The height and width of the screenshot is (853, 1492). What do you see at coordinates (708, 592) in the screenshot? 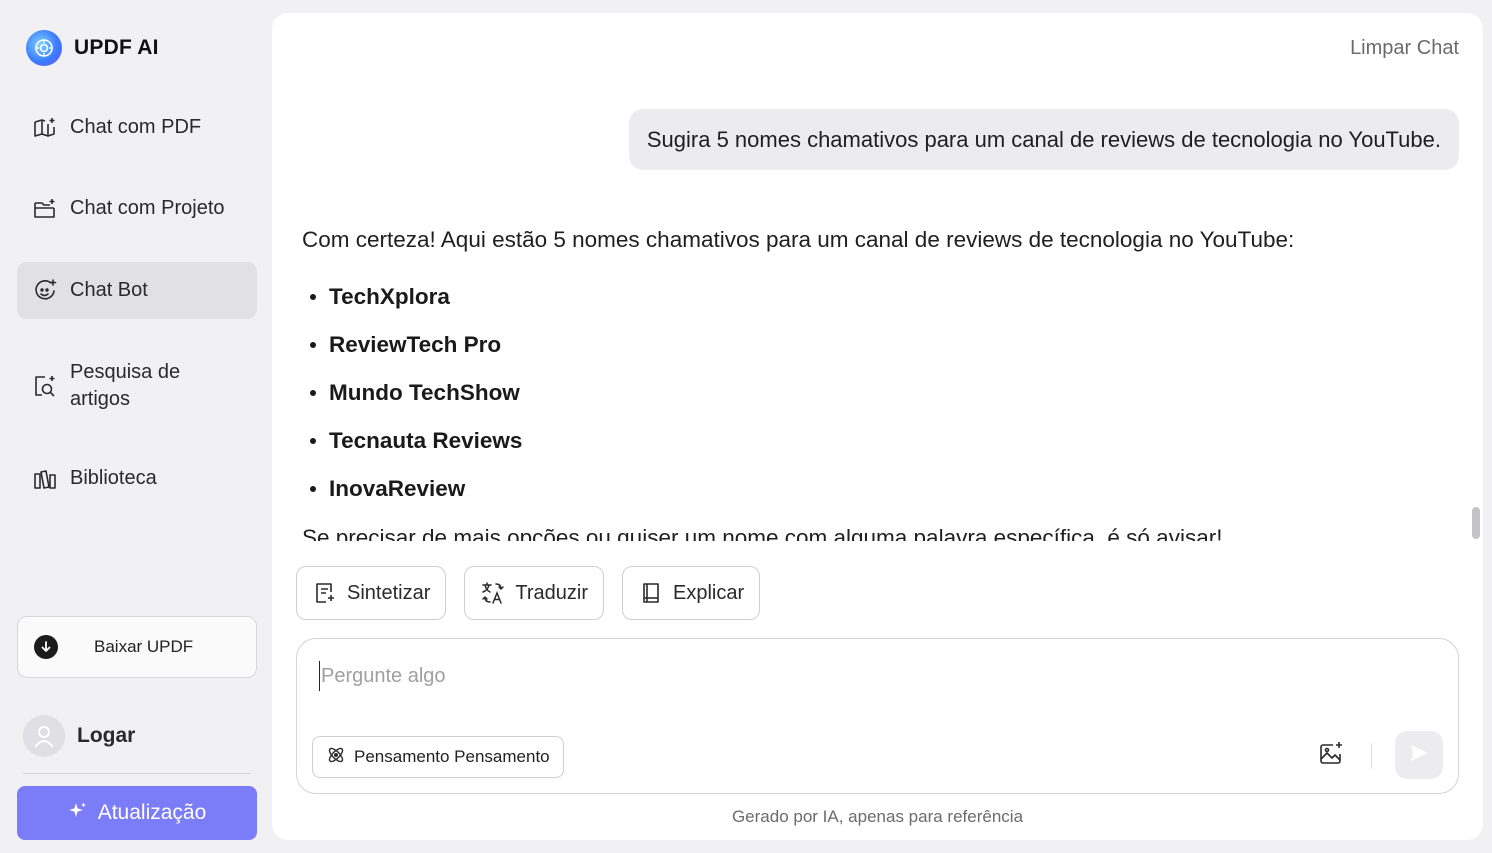
I see `explain-label: Explicar` at bounding box center [708, 592].